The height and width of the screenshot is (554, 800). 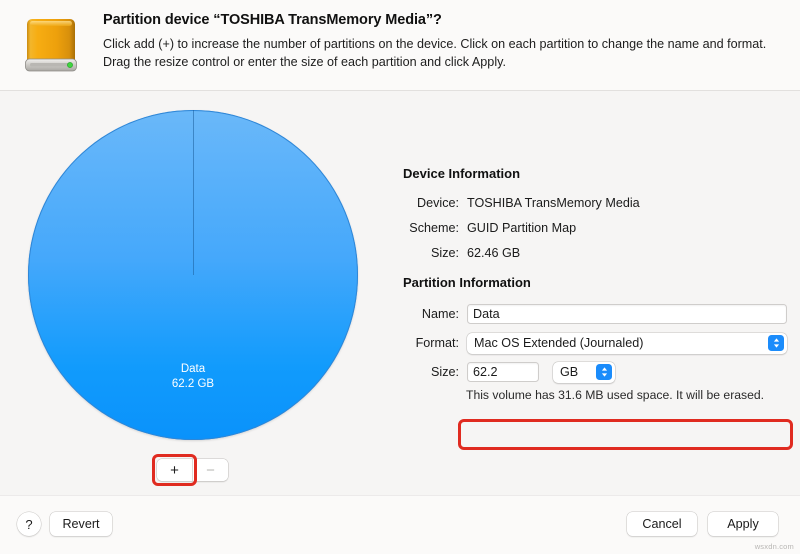 I want to click on device-value: TOSHIBA TransMemory Media, so click(x=553, y=203).